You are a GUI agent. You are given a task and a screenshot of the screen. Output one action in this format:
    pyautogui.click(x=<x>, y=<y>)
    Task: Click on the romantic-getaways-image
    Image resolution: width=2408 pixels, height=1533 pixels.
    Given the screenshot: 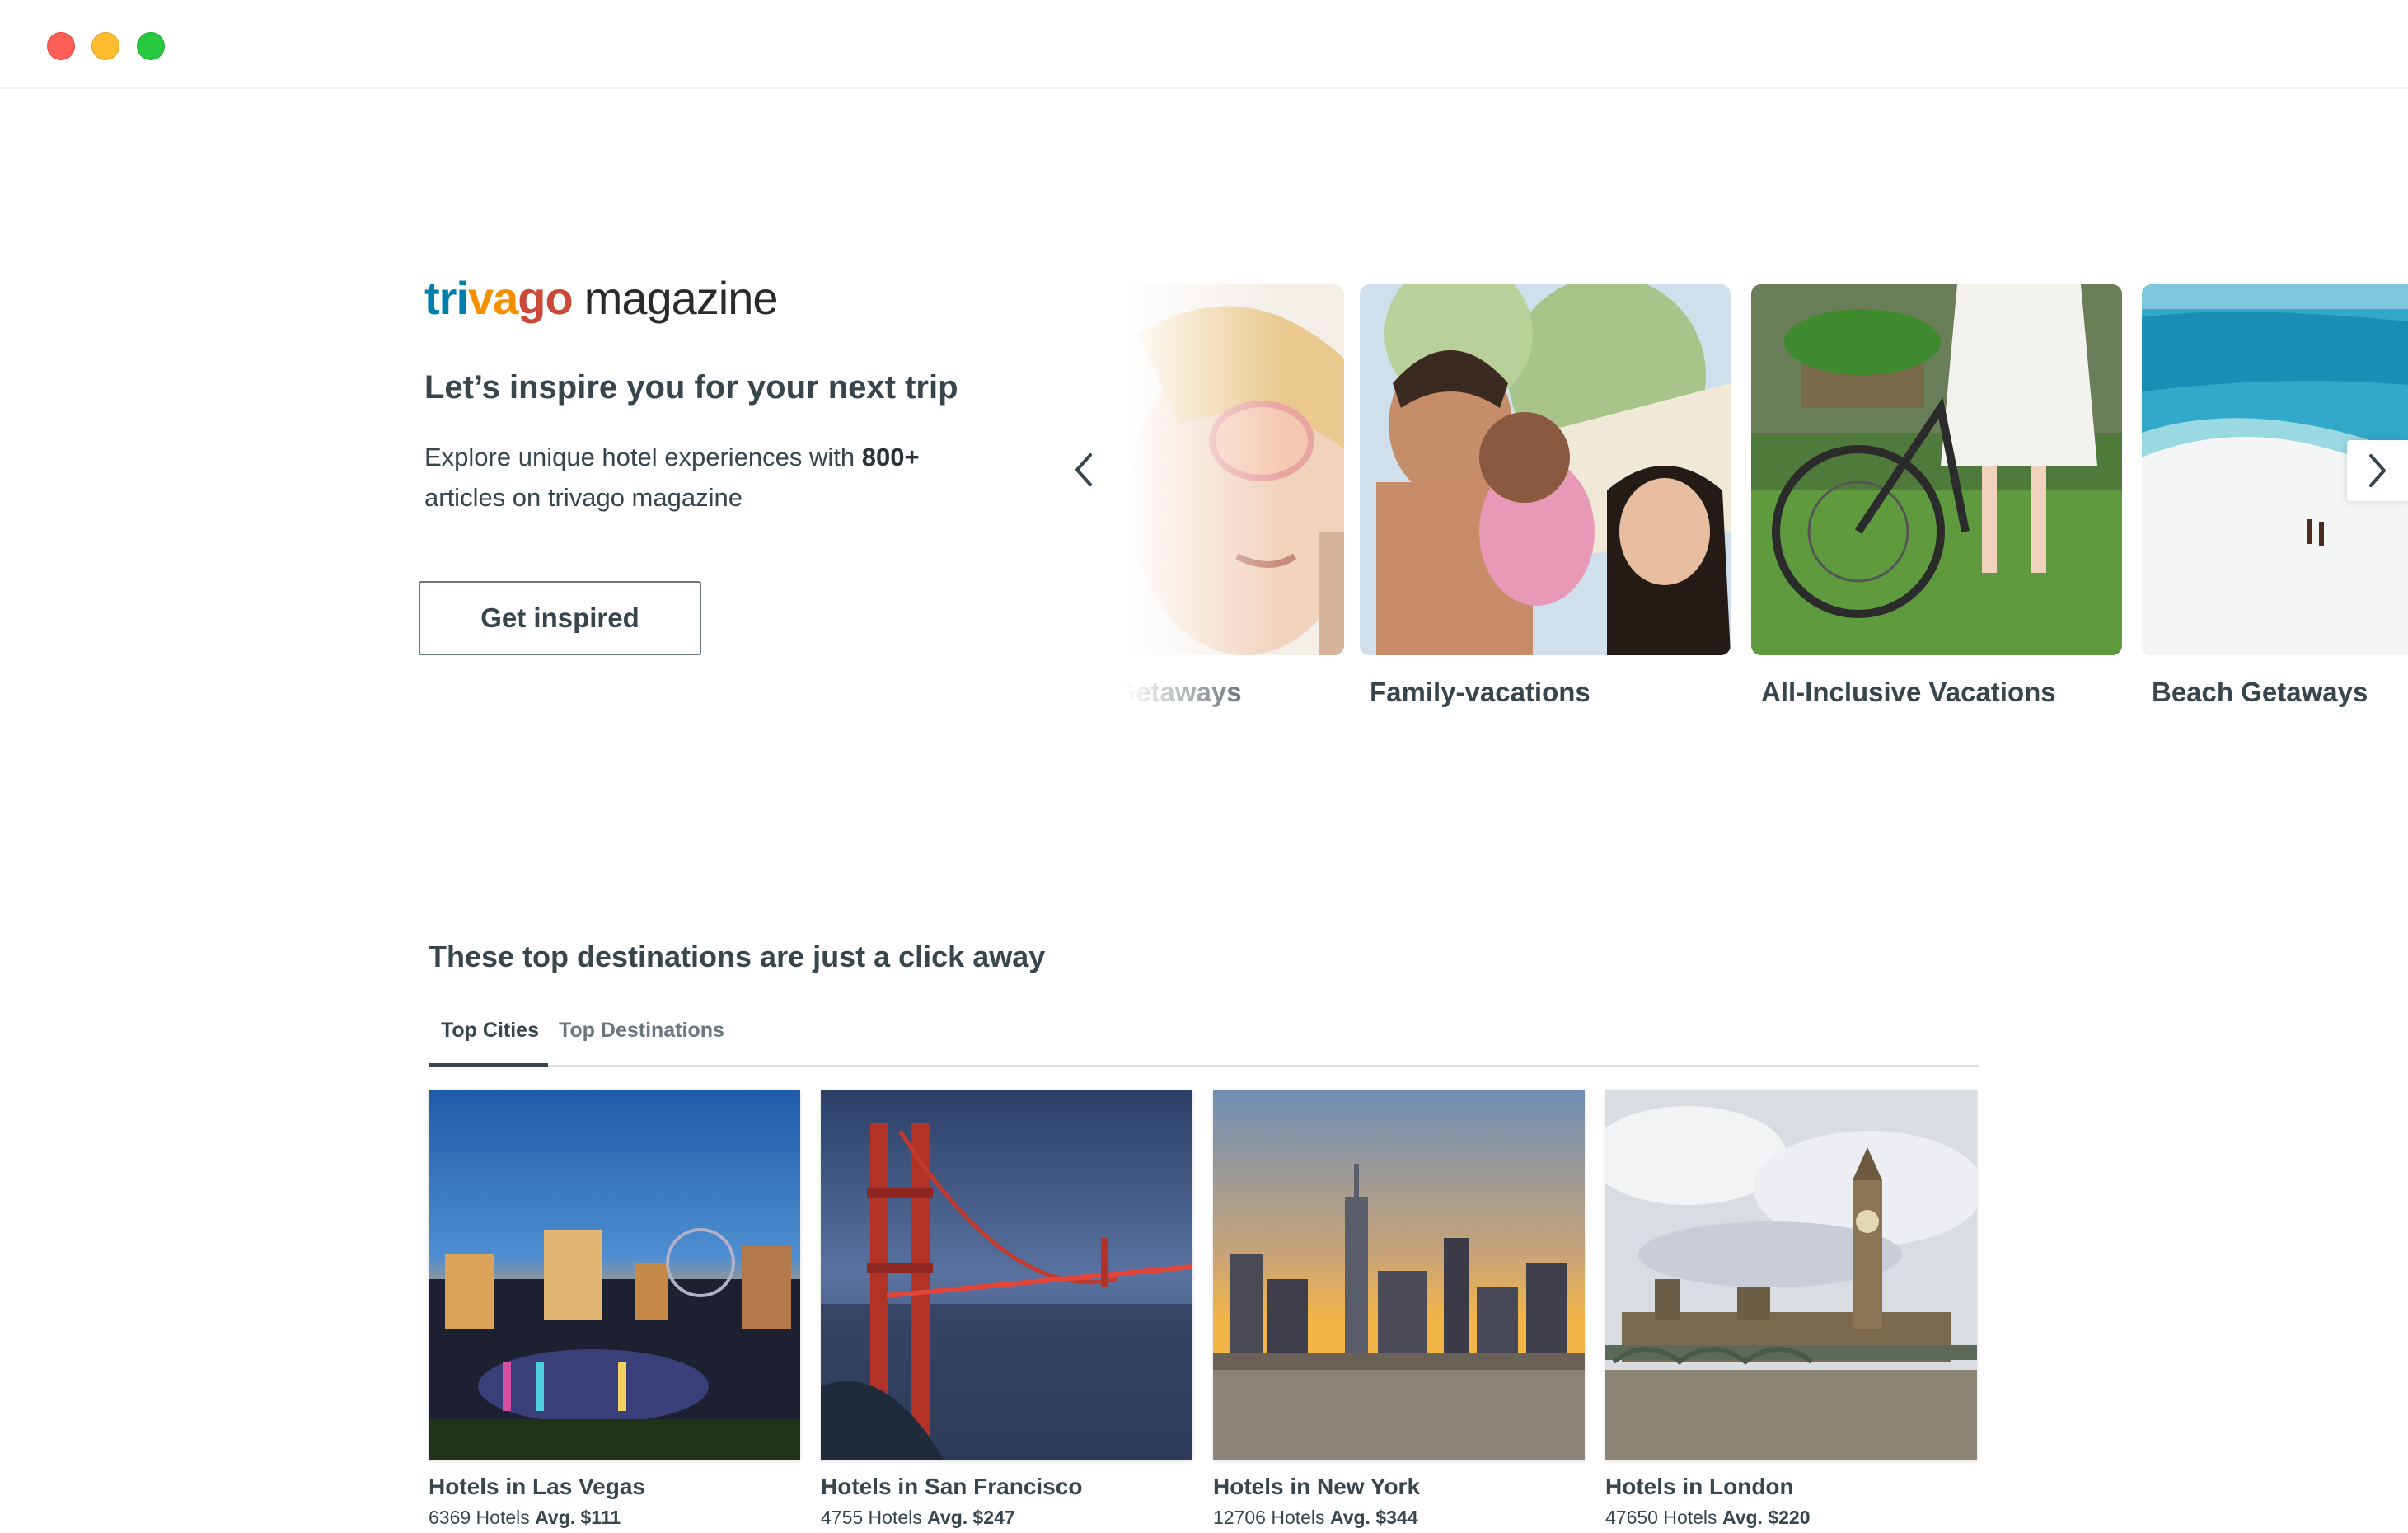 What is the action you would take?
    pyautogui.click(x=1235, y=469)
    